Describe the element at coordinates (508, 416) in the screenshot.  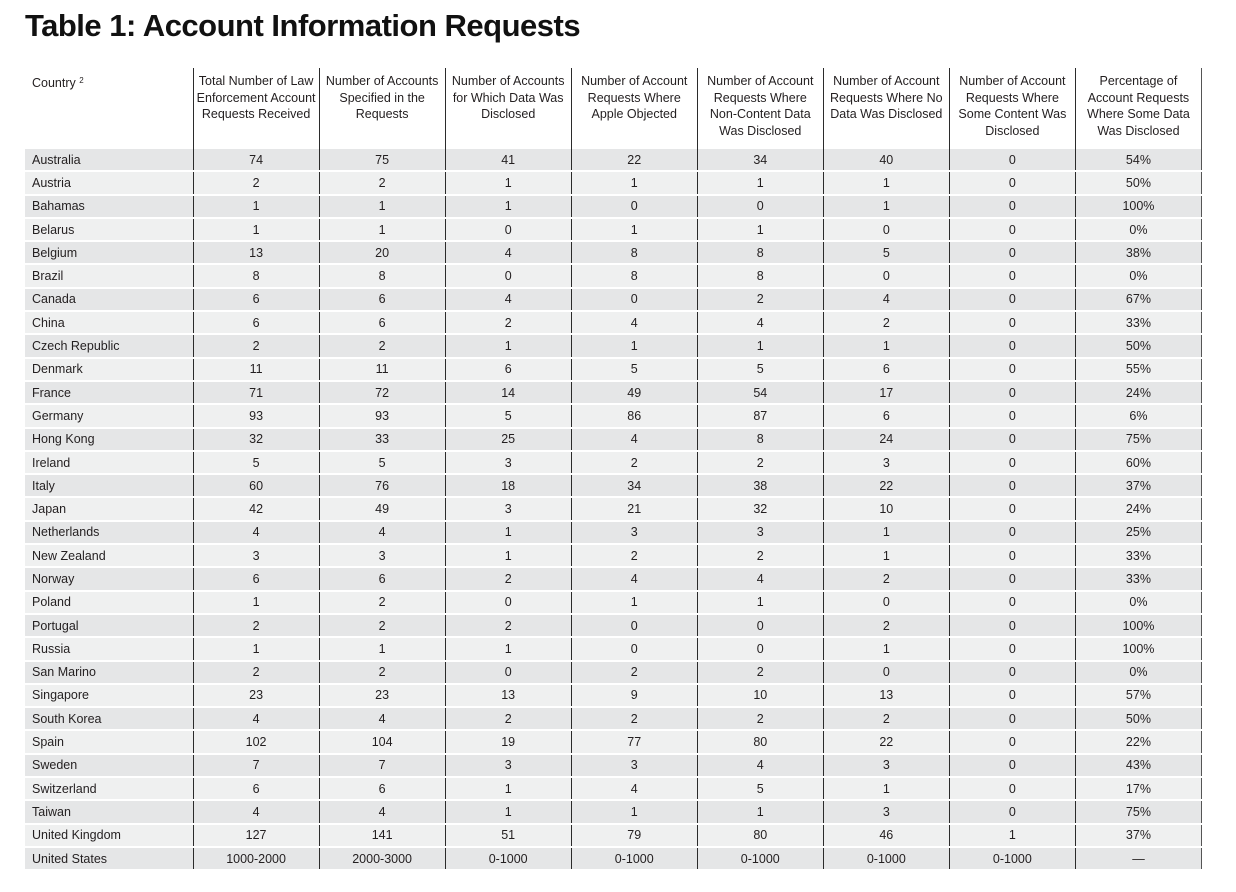
I see `cell-accounts-disclosed: 5` at that location.